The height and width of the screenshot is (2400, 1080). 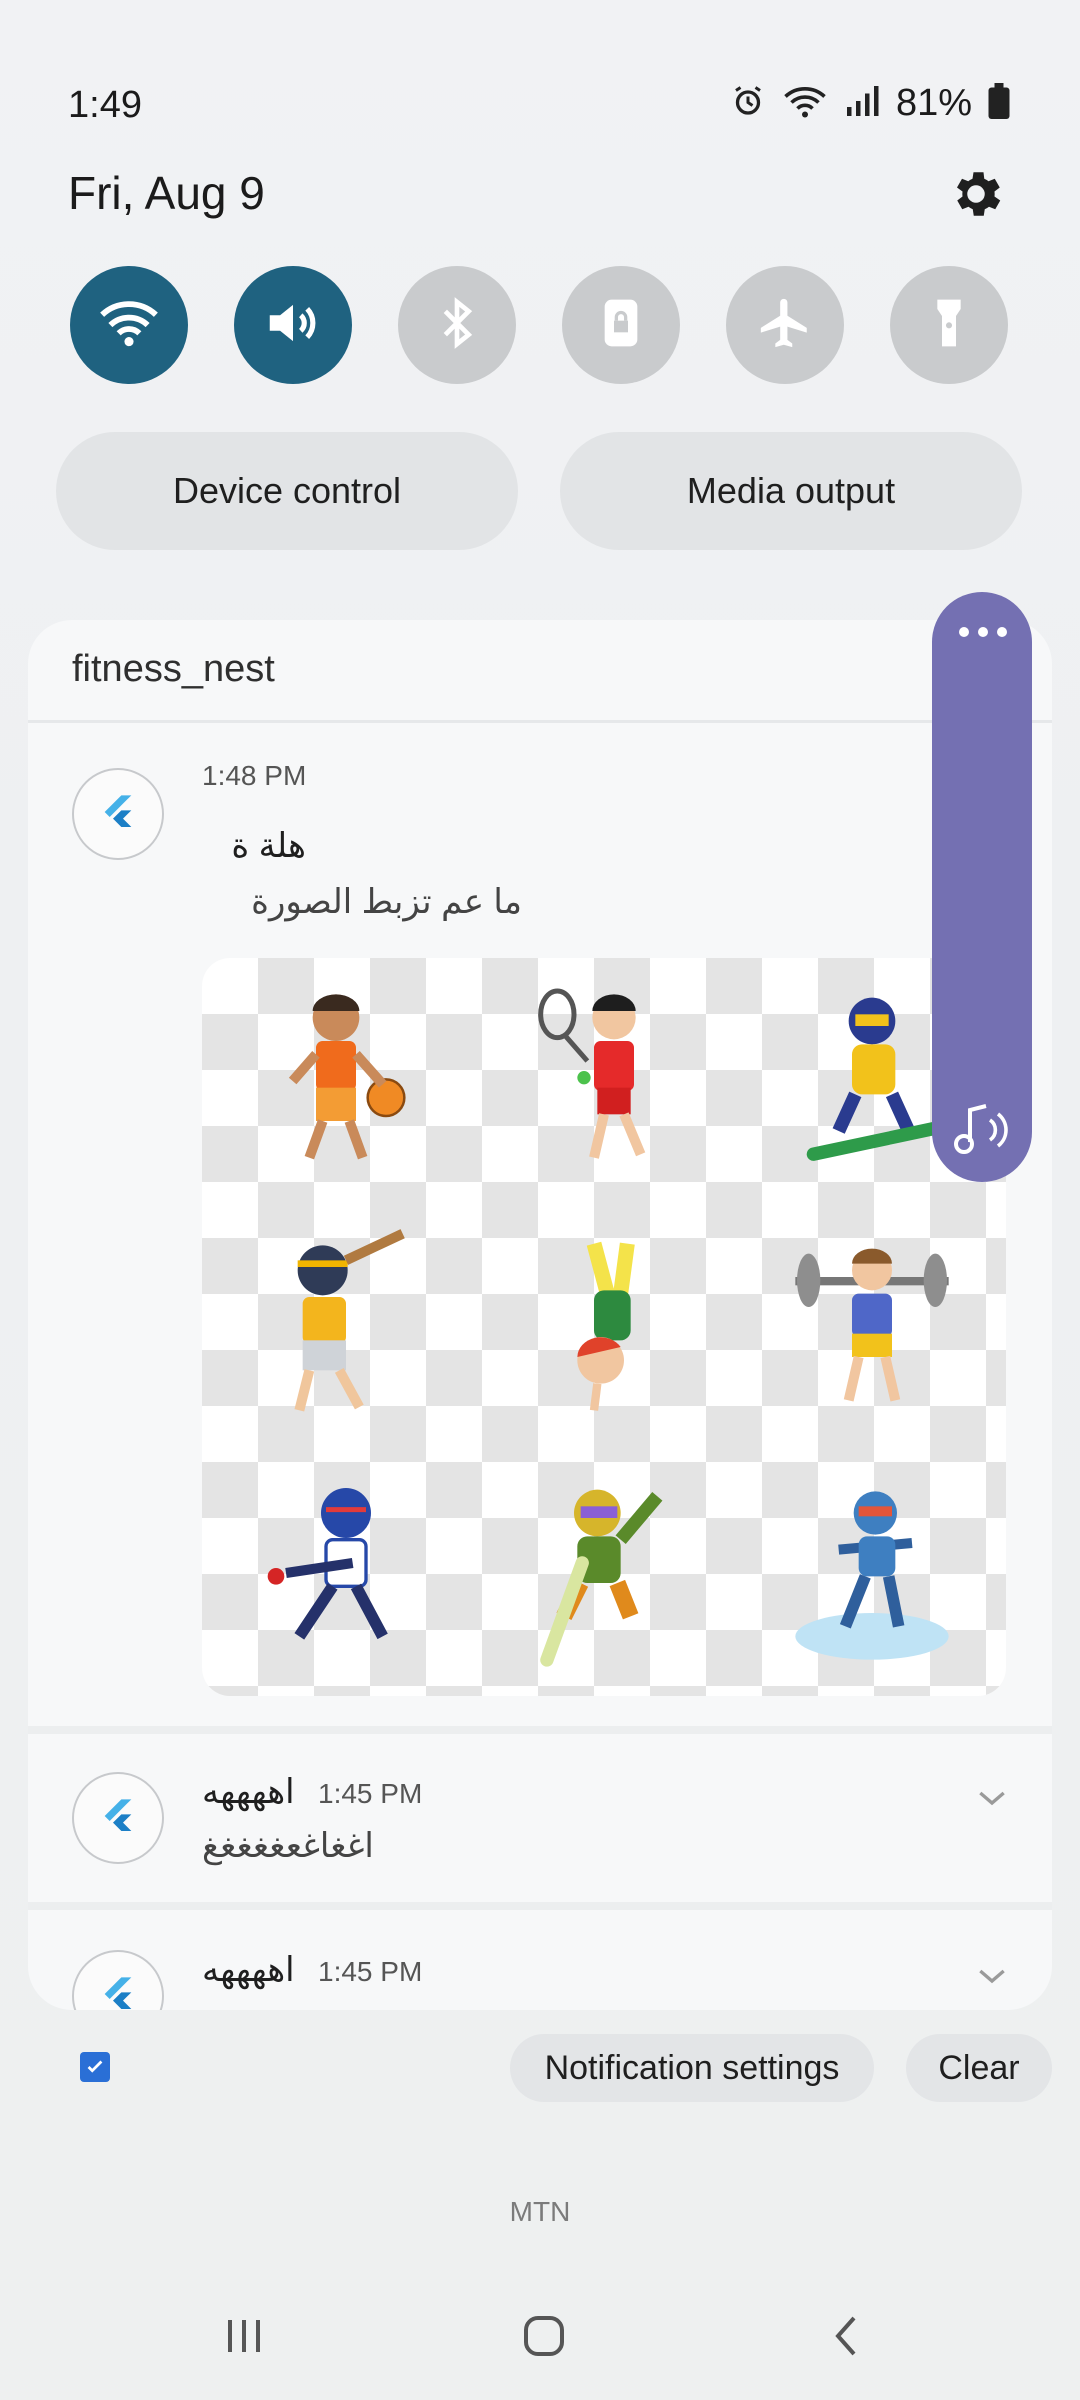 What do you see at coordinates (166, 193) in the screenshot?
I see `date-label: Fri, Aug 9` at bounding box center [166, 193].